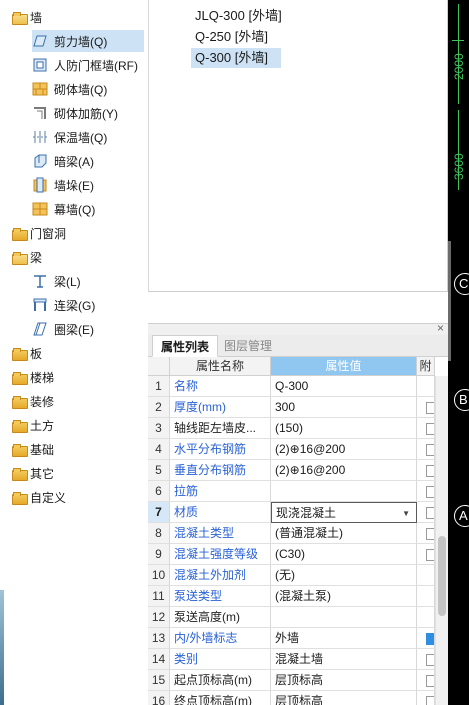 The width and height of the screenshot is (469, 705). What do you see at coordinates (39, 497) in the screenshot?
I see `tree-group: 自定义` at bounding box center [39, 497].